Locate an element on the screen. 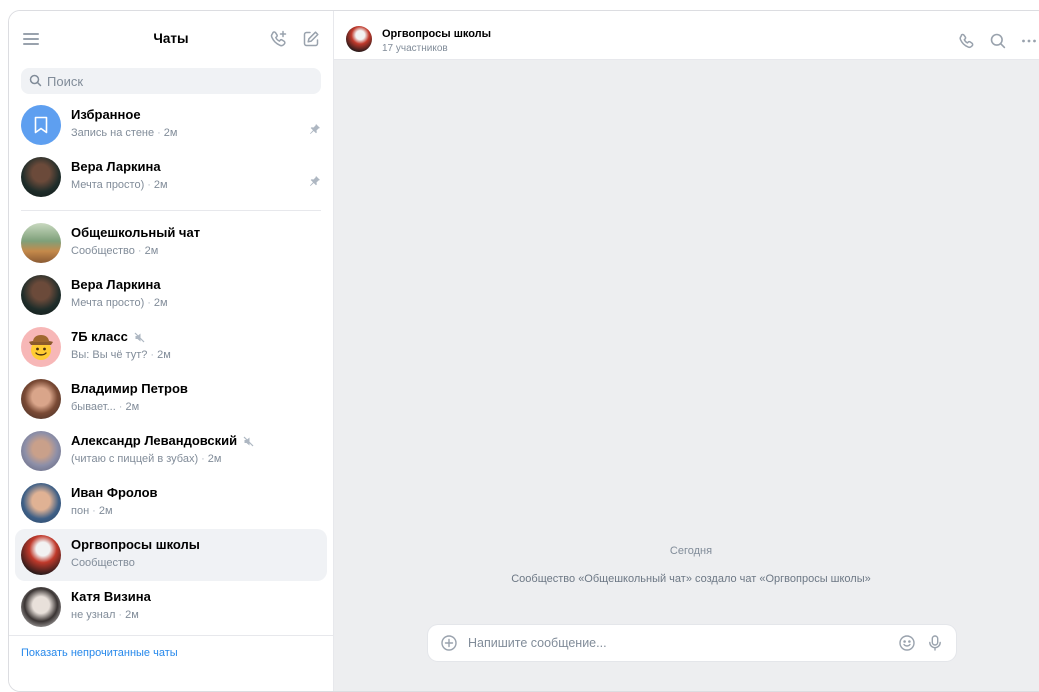 The image size is (1039, 692). chat-preview: (читаю с пиццей в зубах) · 2м is located at coordinates (146, 459).